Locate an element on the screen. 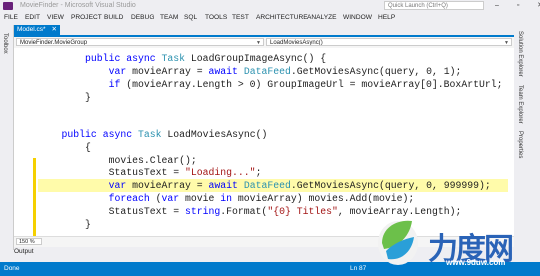  code-line-12: } is located at coordinates (88, 224).